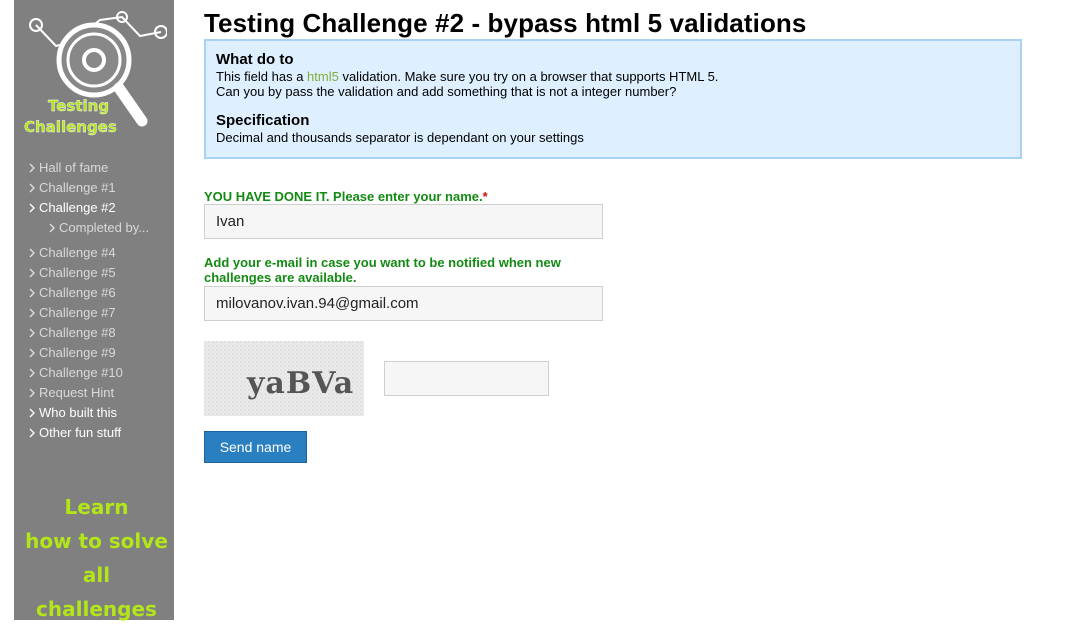 The image size is (1085, 626). What do you see at coordinates (94, 73) in the screenshot?
I see `testing-challenges-logo: Testing Challenges` at bounding box center [94, 73].